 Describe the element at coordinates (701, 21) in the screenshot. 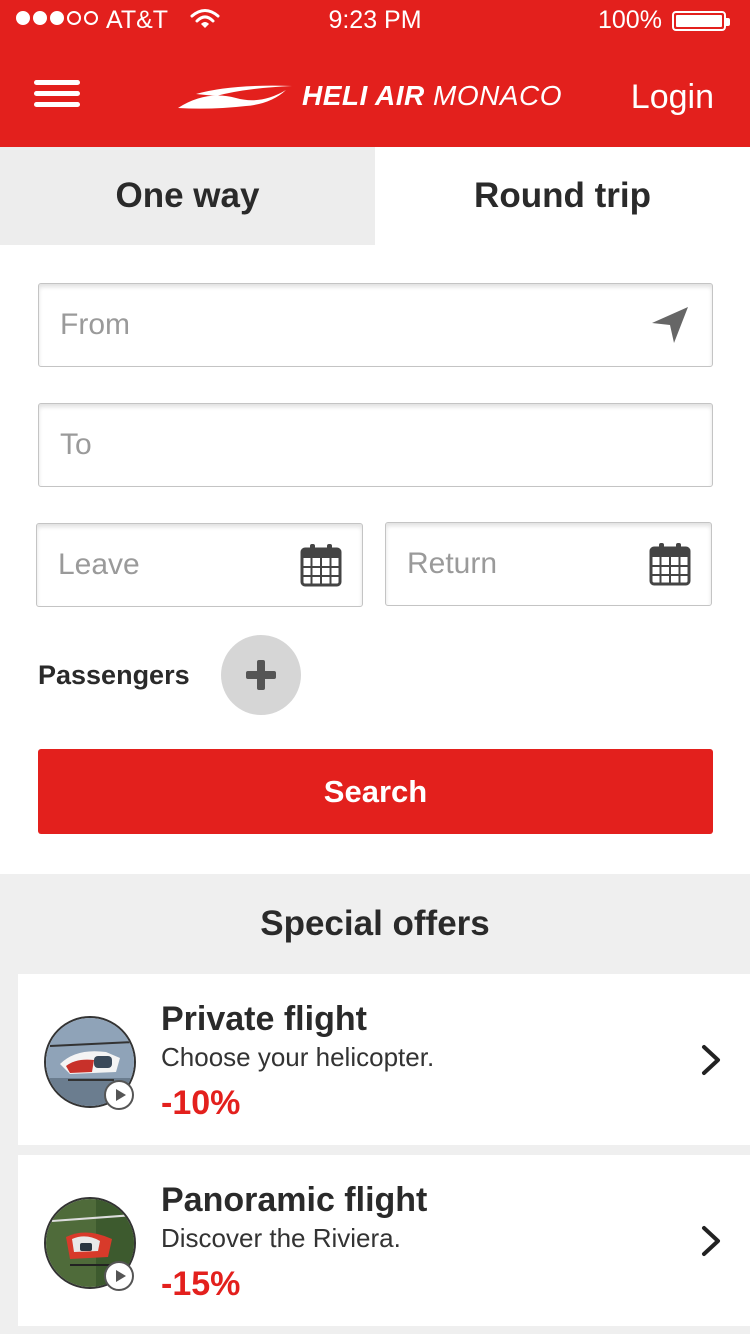

I see `battery-icon` at that location.